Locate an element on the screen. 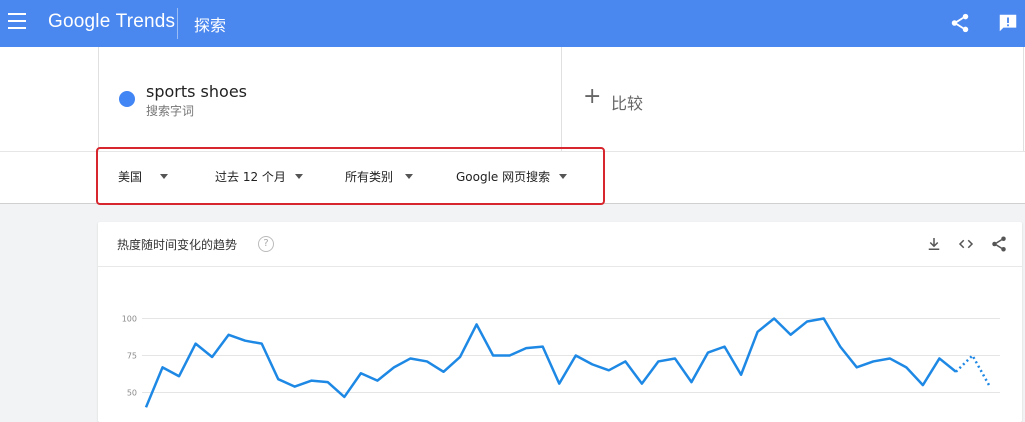 This screenshot has width=1025, height=422. compare-label: 比较 is located at coordinates (627, 103).